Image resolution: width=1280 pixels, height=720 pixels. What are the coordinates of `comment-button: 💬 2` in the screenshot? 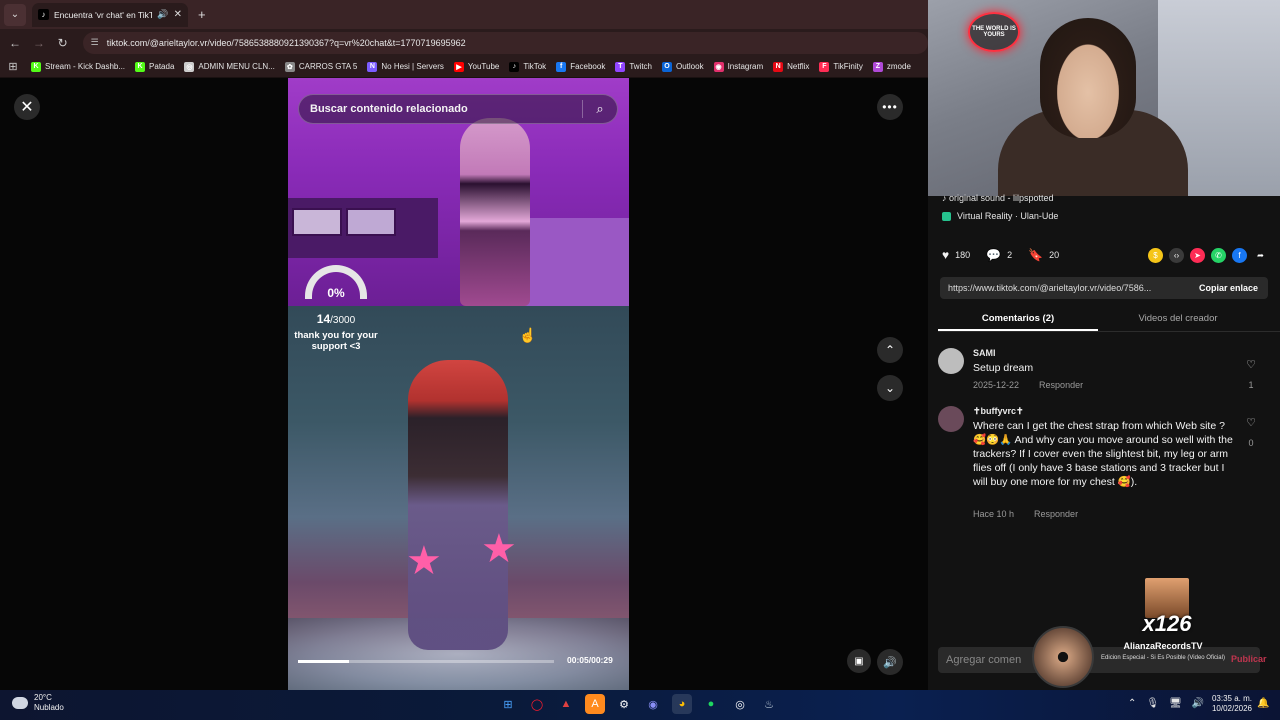 It's located at (999, 255).